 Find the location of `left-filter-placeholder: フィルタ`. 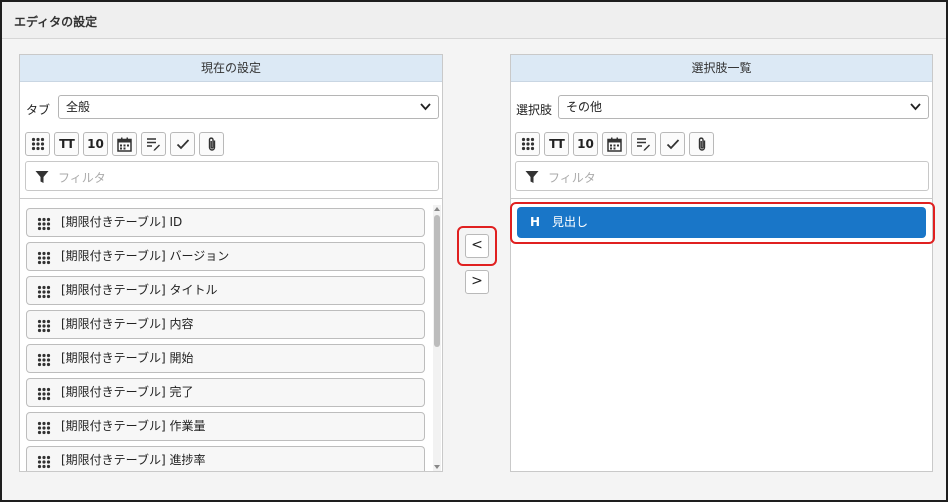

left-filter-placeholder: フィルタ is located at coordinates (82, 178).